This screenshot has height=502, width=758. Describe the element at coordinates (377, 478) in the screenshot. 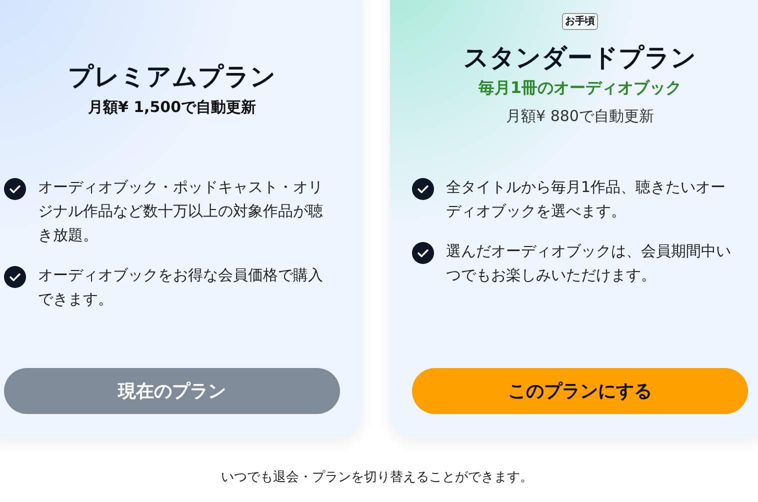

I see `footer-note: いつでも退会・プランを切り替えることができます。` at that location.